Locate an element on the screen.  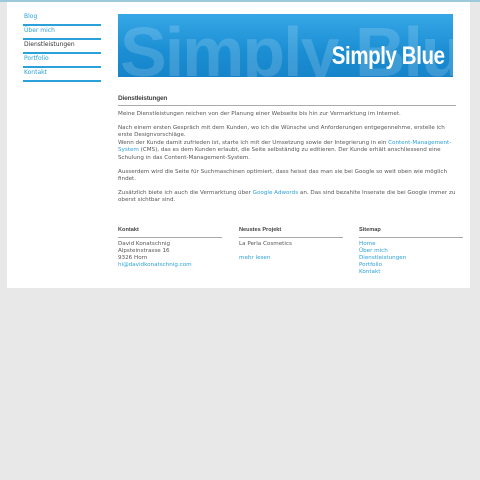
contact-street: Alpsteinstrasse 16 is located at coordinates (144, 251).